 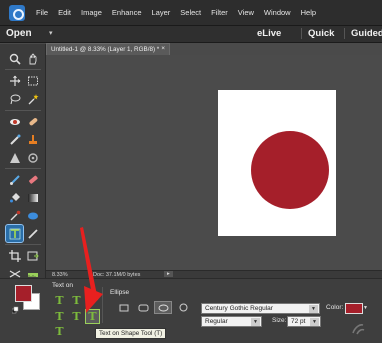 What do you see at coordinates (76, 300) in the screenshot?
I see `text-on-selection-tool-icon: T` at bounding box center [76, 300].